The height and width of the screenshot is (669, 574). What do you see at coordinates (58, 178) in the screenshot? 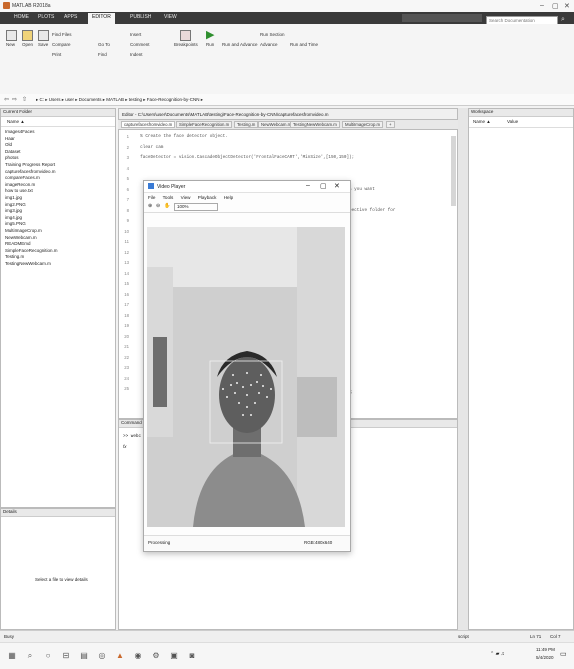
I see `file-item: compareFaces.m` at bounding box center [58, 178].